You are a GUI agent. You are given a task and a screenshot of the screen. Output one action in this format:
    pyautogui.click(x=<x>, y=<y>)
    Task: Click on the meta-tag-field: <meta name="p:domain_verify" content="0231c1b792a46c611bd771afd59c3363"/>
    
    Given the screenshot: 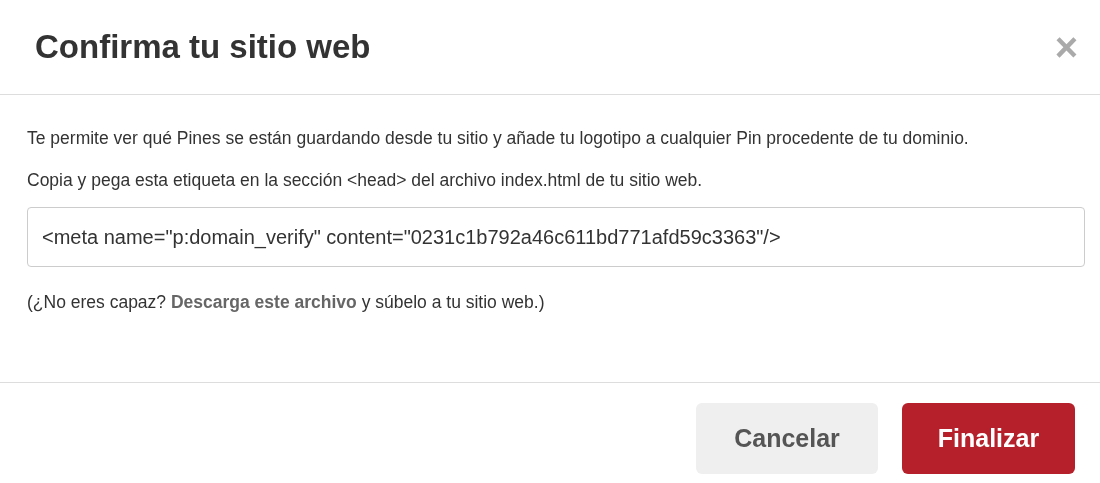 What is the action you would take?
    pyautogui.click(x=556, y=237)
    